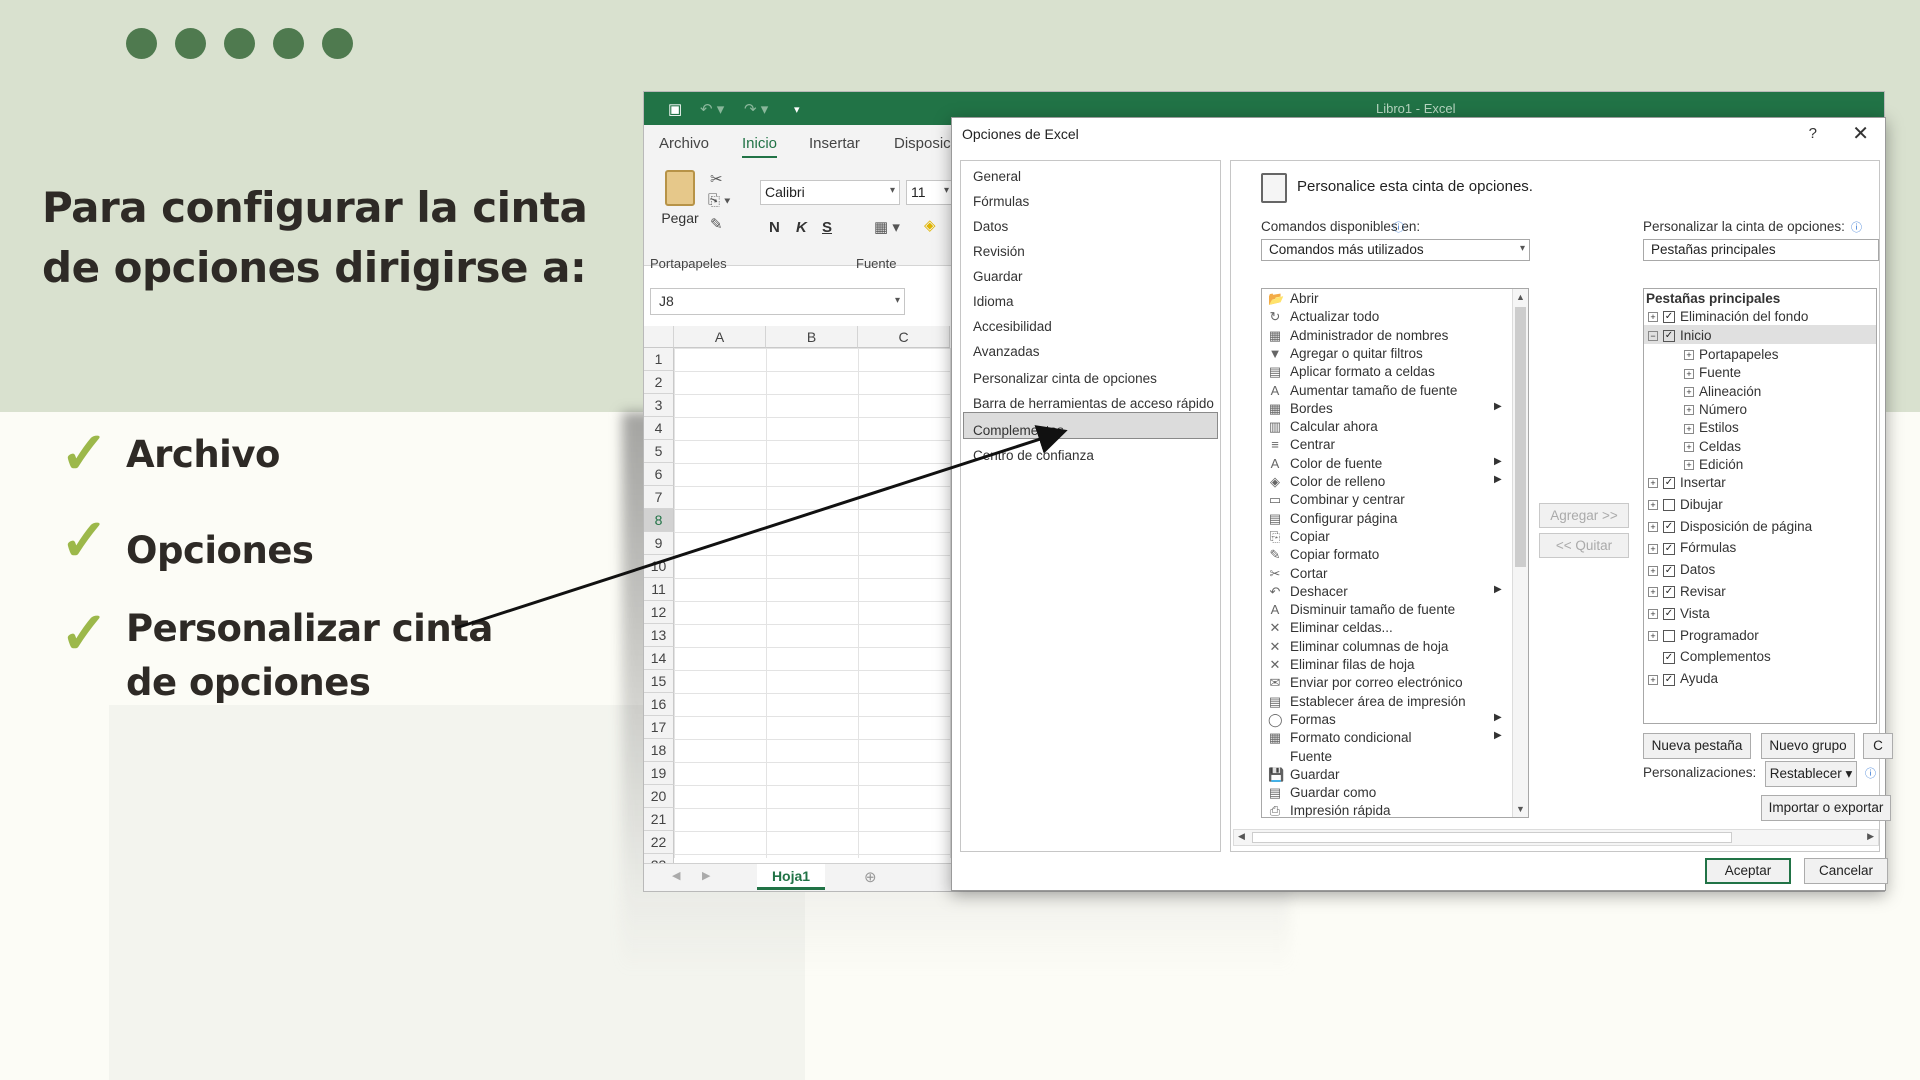 The width and height of the screenshot is (1920, 1080). What do you see at coordinates (1018, 430) in the screenshot?
I see `nav-item: Complementos` at bounding box center [1018, 430].